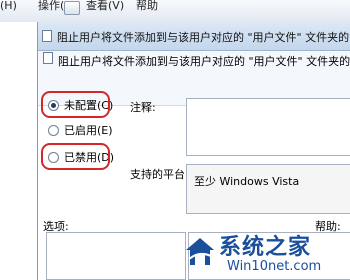 This screenshot has height=280, width=350. I want to click on dialog-titlebar: 阻止用户将文件添加到与该用户对应的 "用户文件" 文件夹的, so click(194, 36).